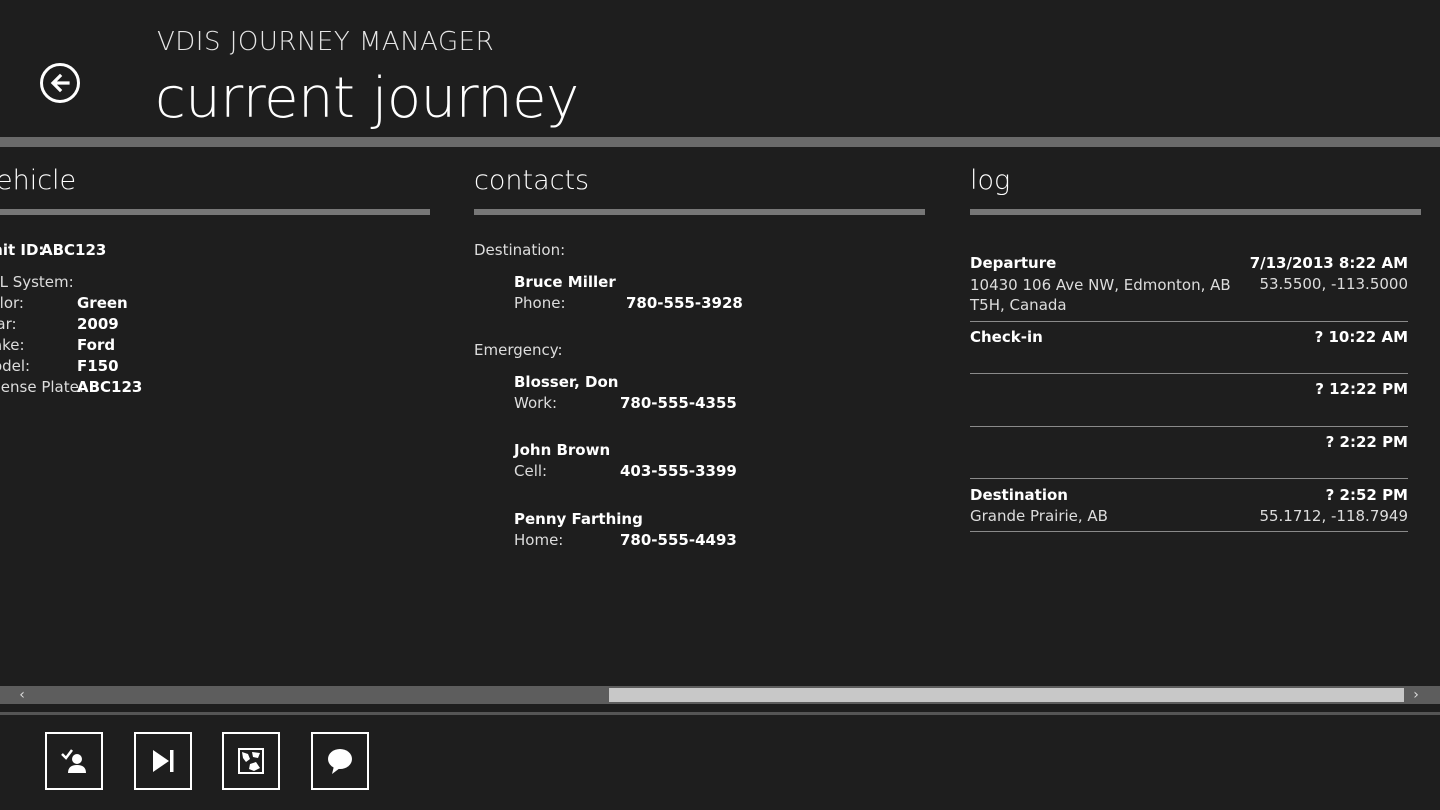 The width and height of the screenshot is (1440, 810). What do you see at coordinates (531, 471) in the screenshot?
I see `emergency-contact-phone-type: Cell:` at bounding box center [531, 471].